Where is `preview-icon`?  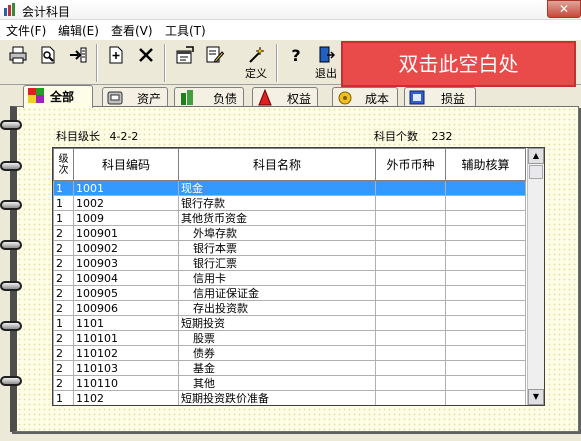 preview-icon is located at coordinates (48, 55).